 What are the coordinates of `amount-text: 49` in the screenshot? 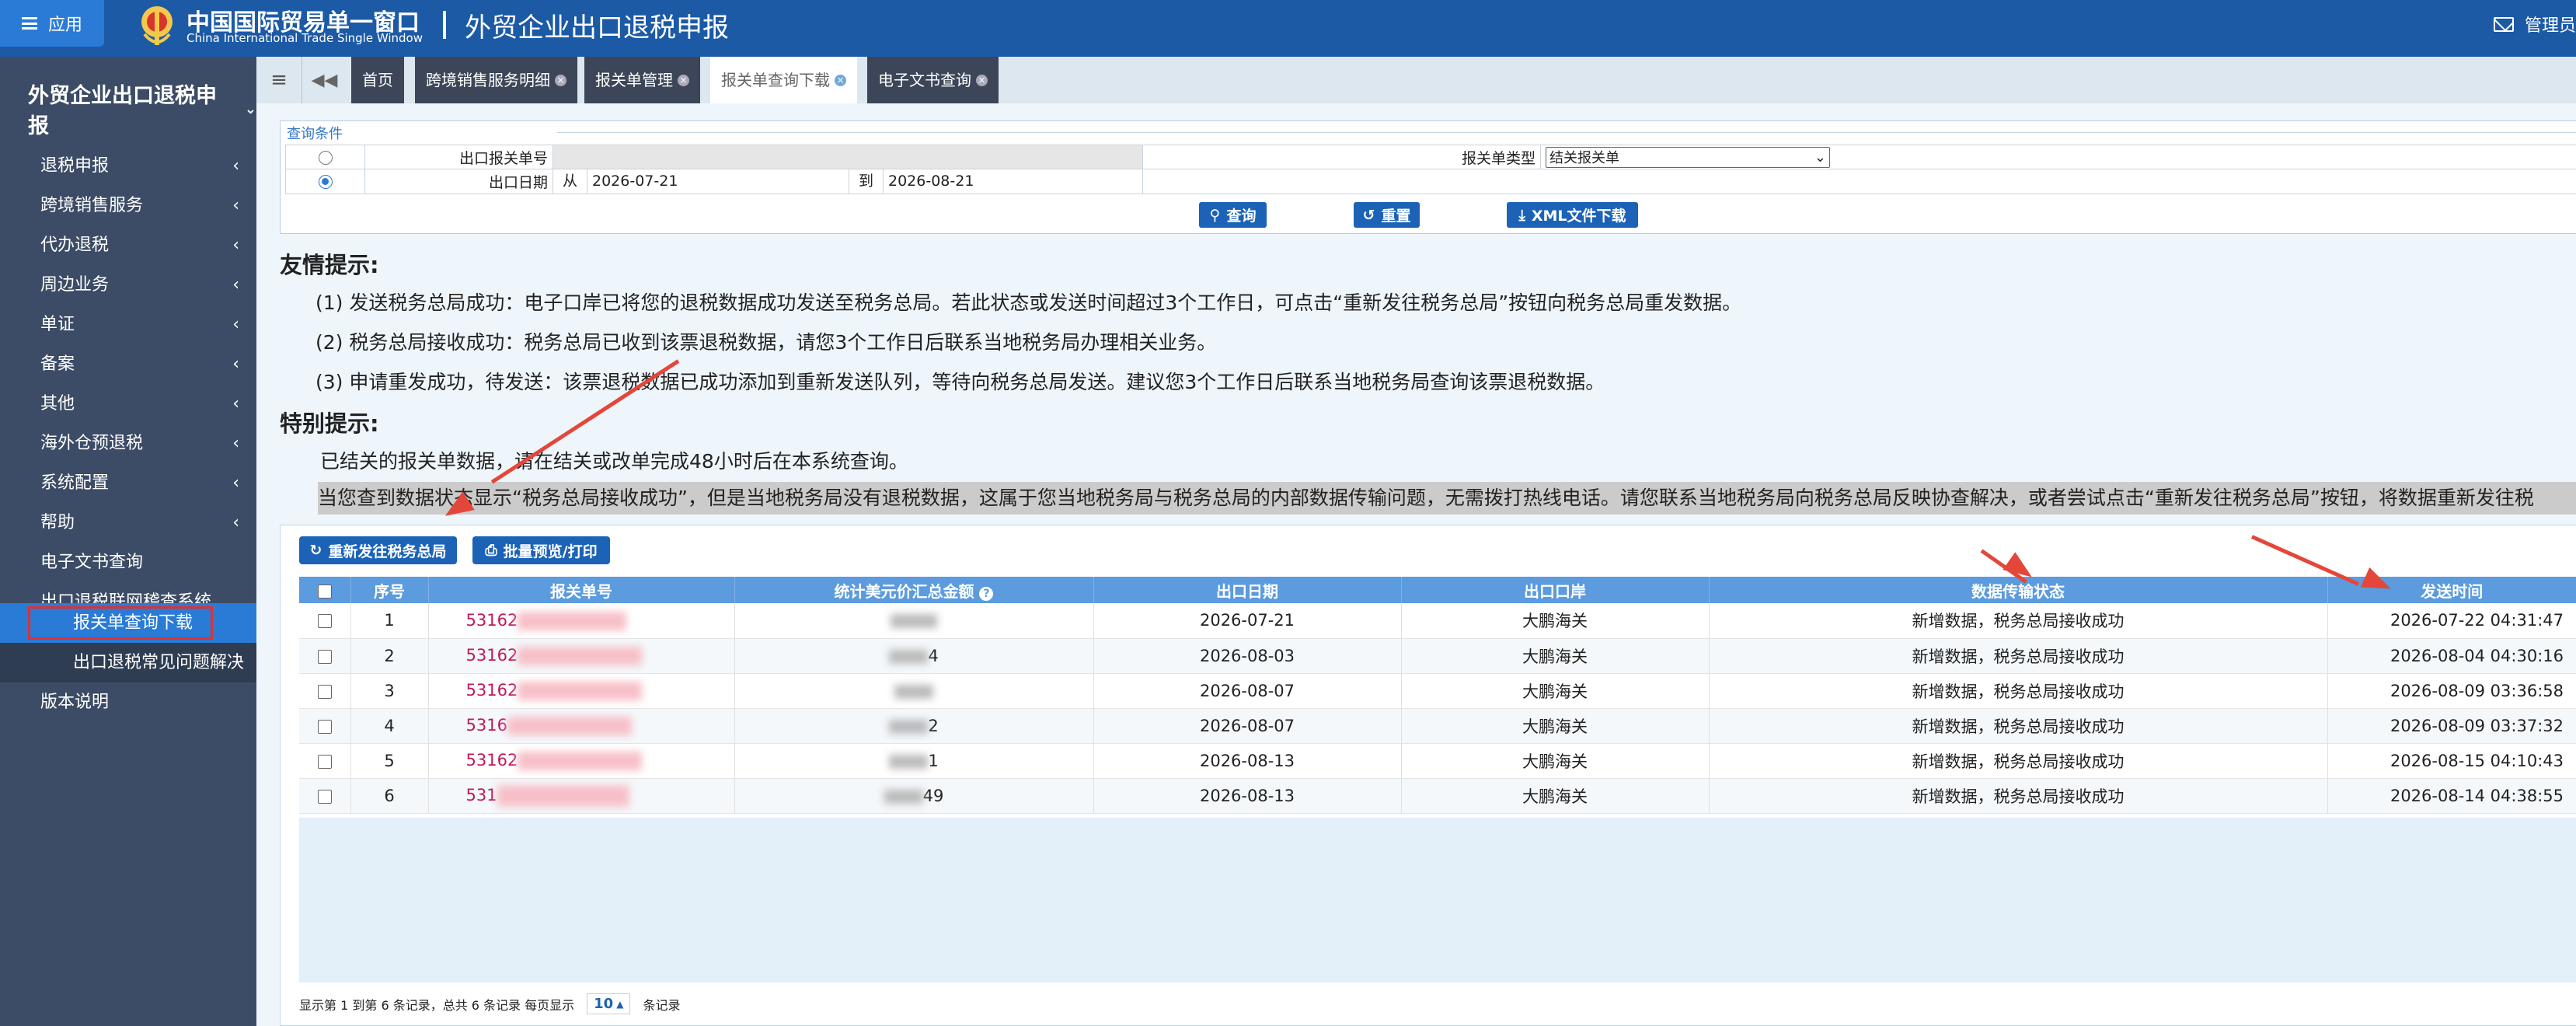 It's located at (933, 795).